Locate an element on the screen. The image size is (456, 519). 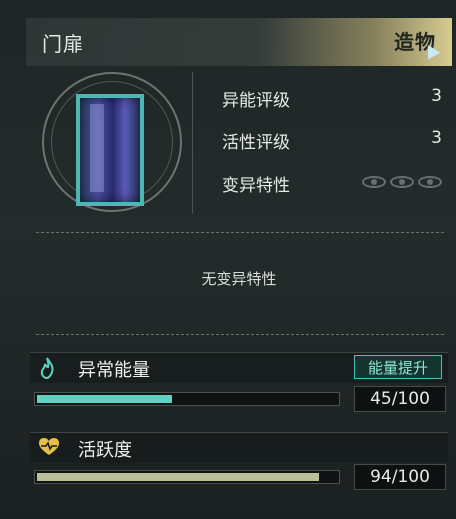
energy-label: 异常能量 is located at coordinates (114, 370).